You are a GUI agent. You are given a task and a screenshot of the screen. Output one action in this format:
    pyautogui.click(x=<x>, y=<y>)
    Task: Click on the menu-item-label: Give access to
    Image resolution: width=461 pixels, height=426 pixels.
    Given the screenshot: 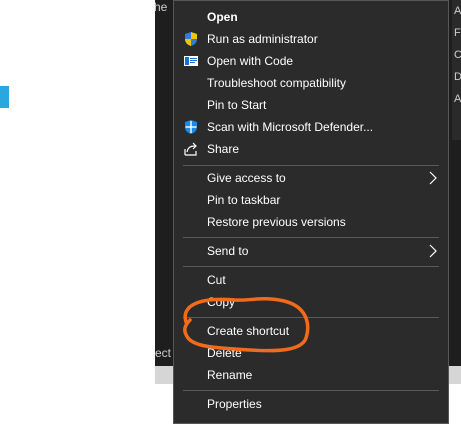 What is the action you would take?
    pyautogui.click(x=246, y=178)
    